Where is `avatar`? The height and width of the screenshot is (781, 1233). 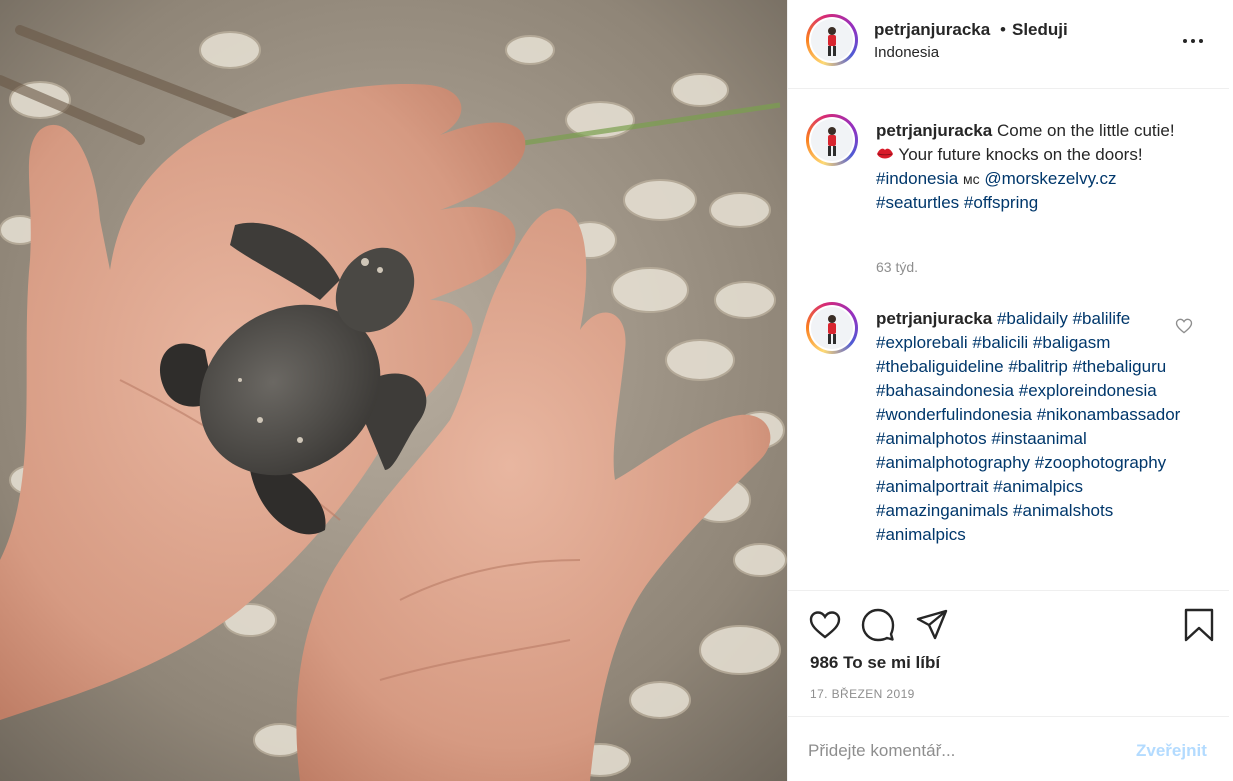 avatar is located at coordinates (832, 40).